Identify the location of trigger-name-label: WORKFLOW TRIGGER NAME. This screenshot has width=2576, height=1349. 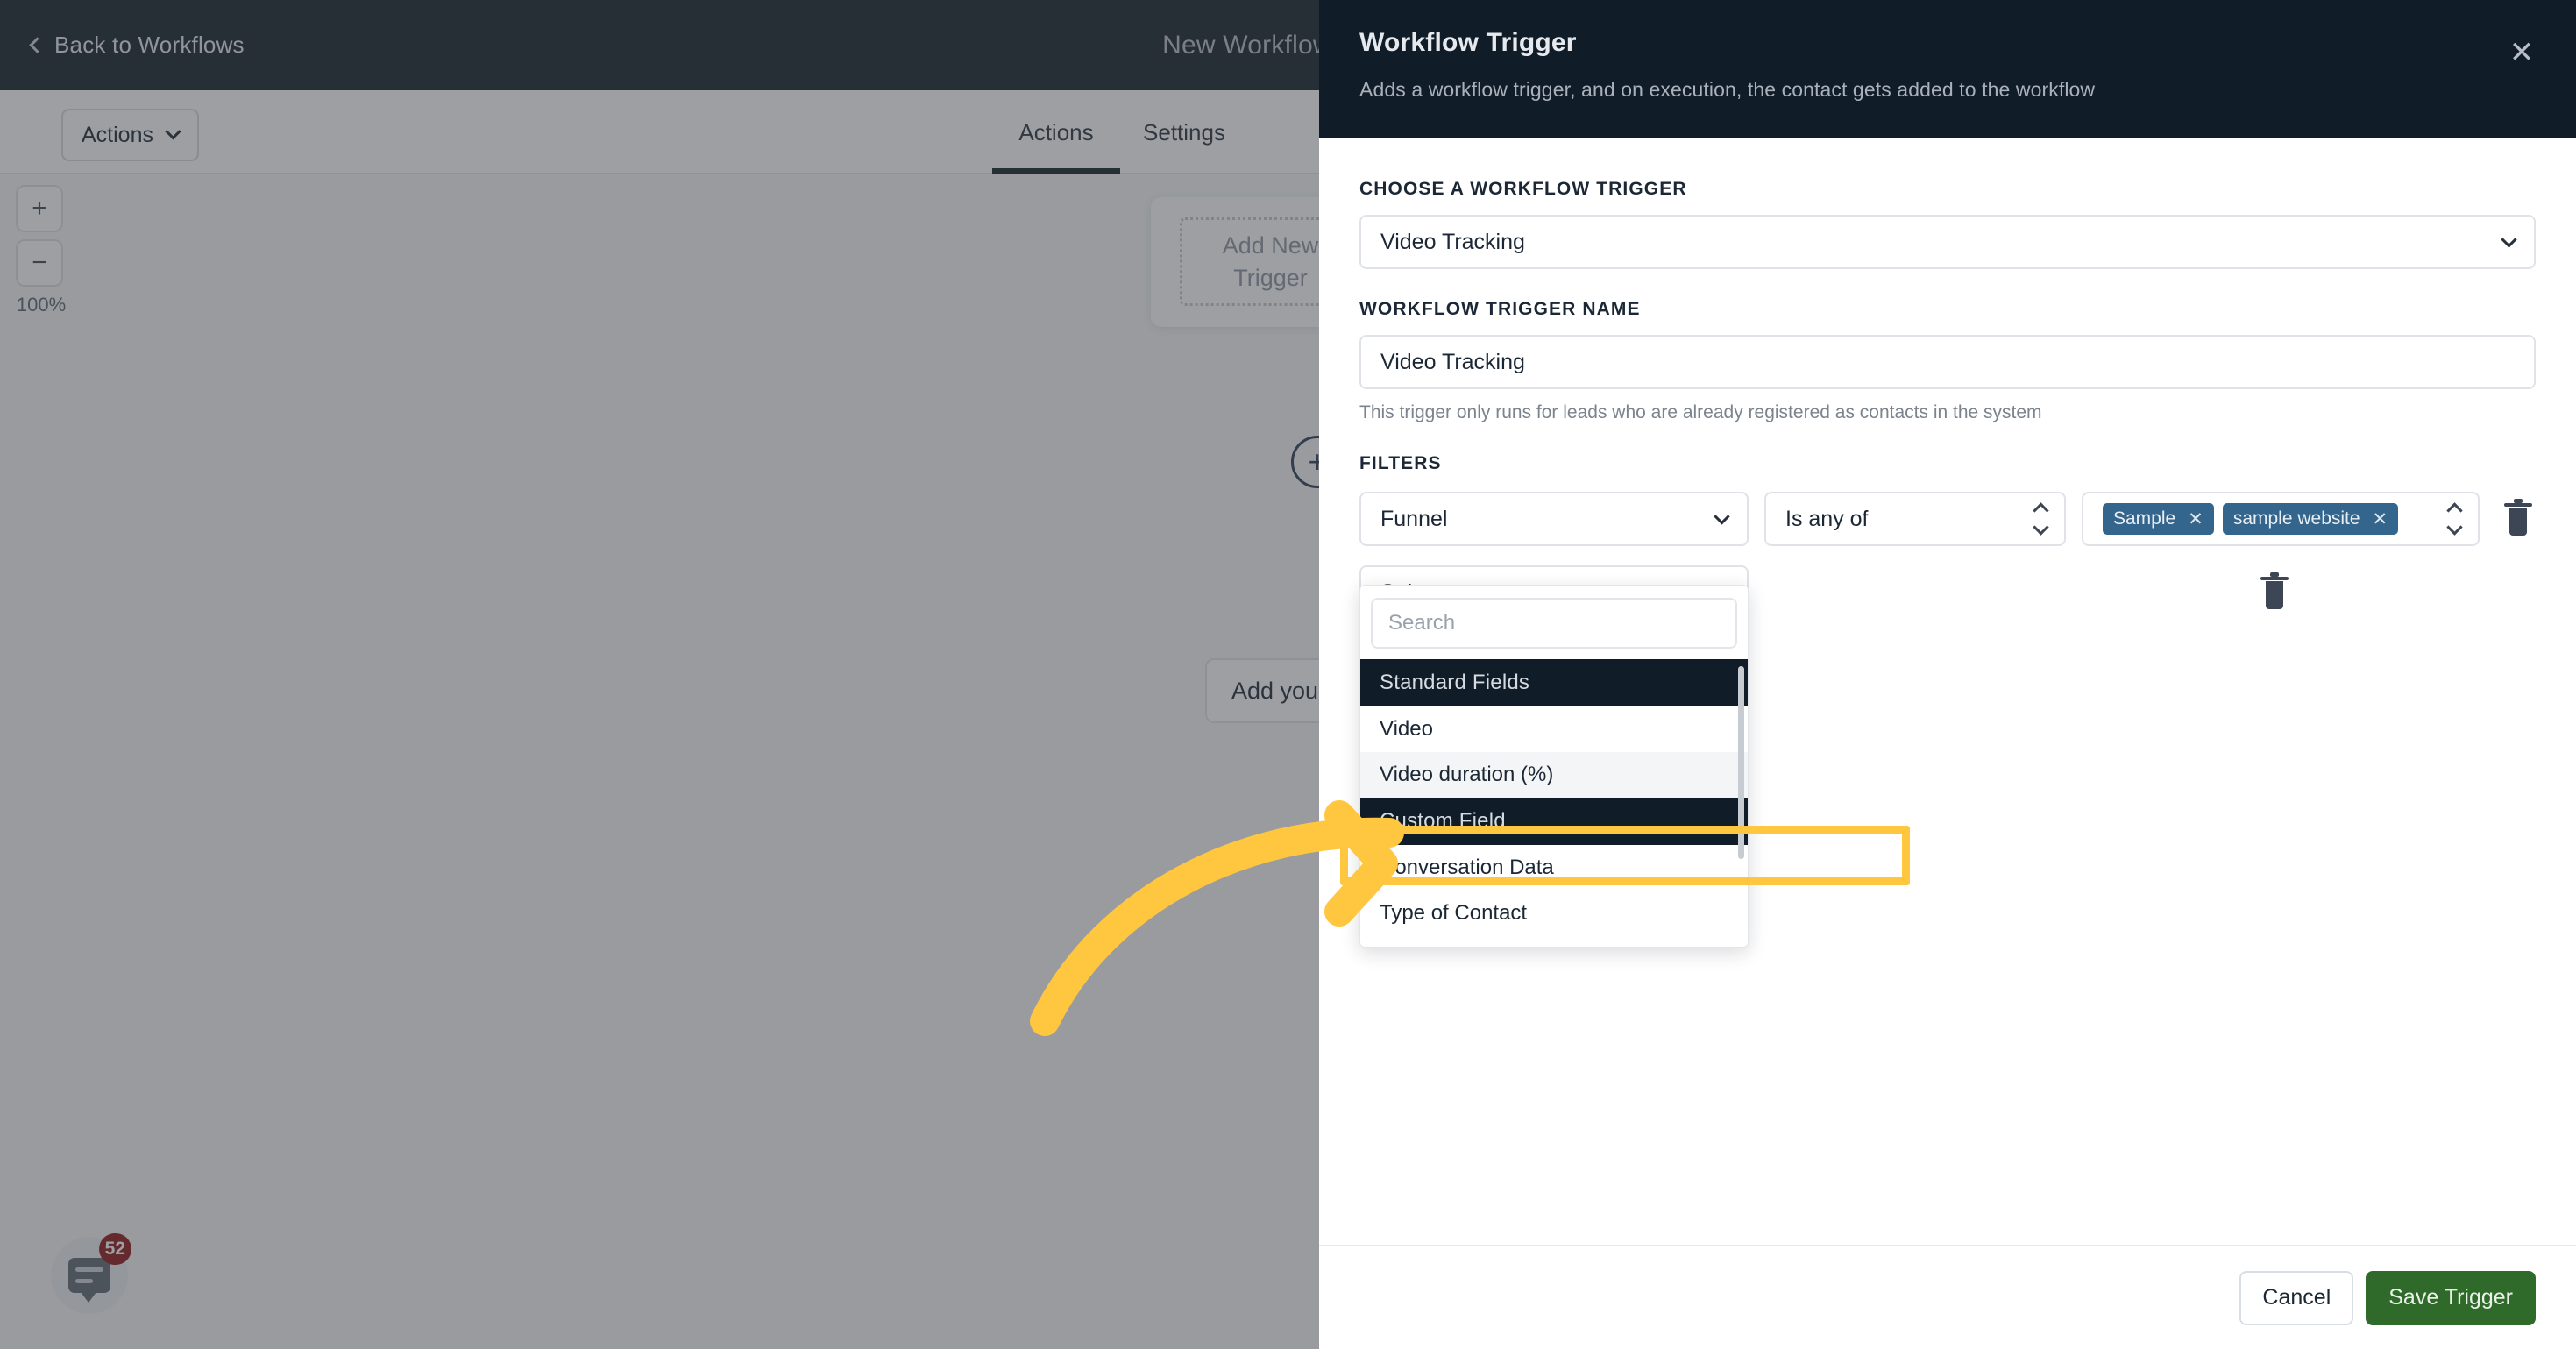
(1500, 309).